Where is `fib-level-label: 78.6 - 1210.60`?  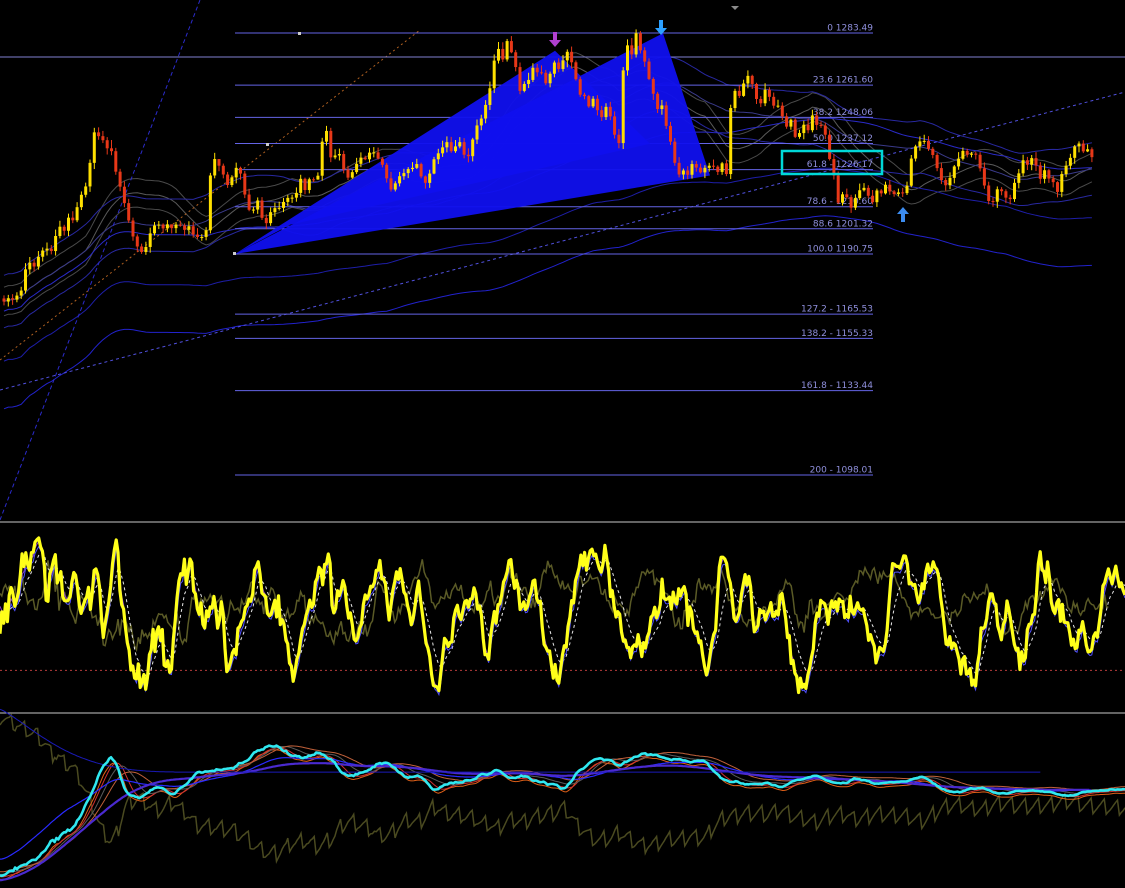 fib-level-label: 78.6 - 1210.60 is located at coordinates (840, 202).